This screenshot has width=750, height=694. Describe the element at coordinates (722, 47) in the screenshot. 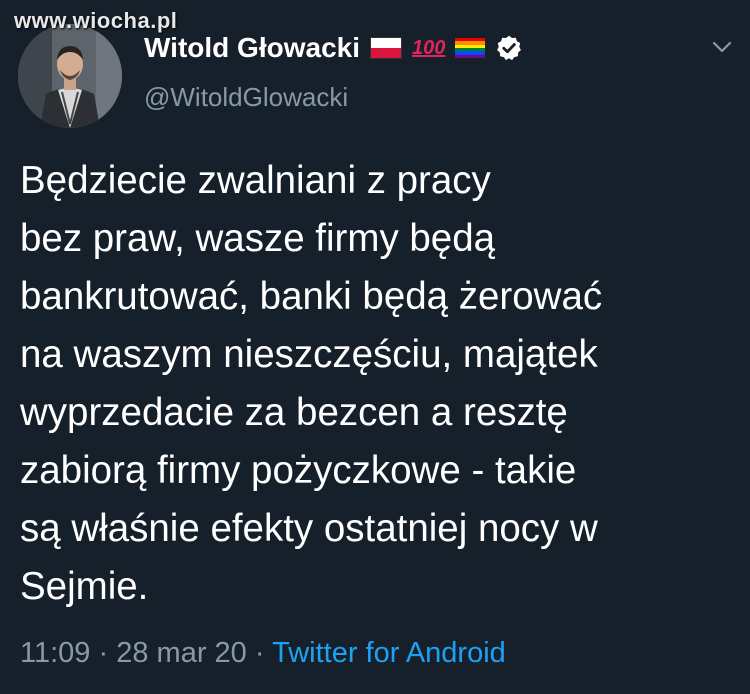

I see `chevron-down-icon` at that location.